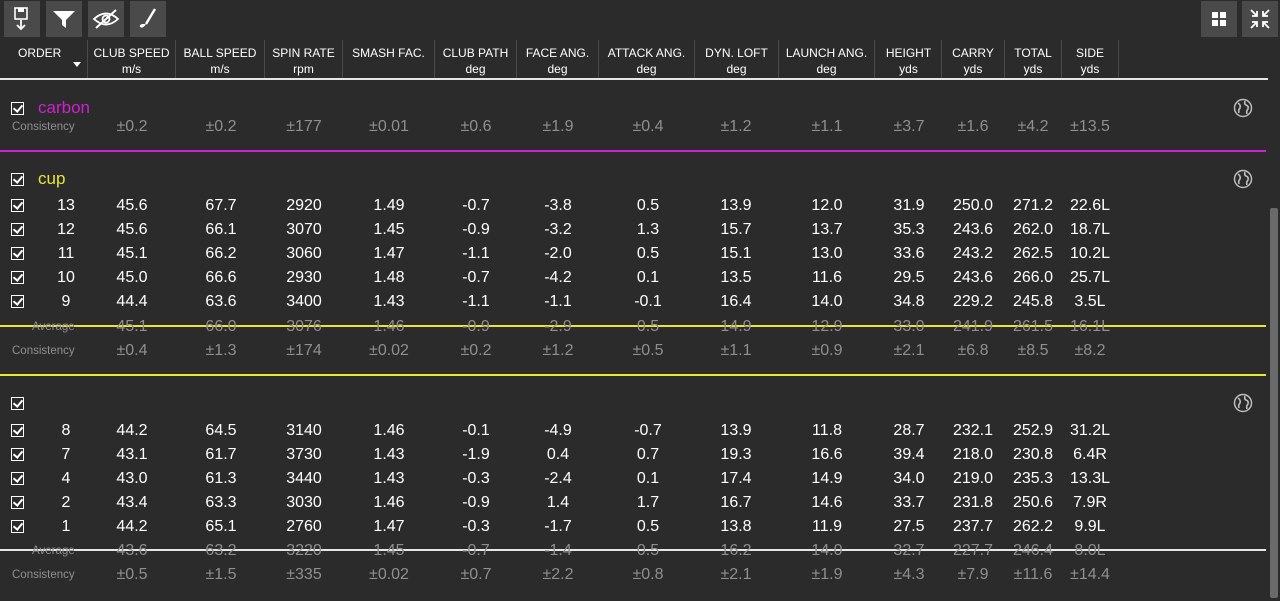 The image size is (1280, 601). I want to click on column-header-smash-fac: SMASH FAC., so click(389, 59).